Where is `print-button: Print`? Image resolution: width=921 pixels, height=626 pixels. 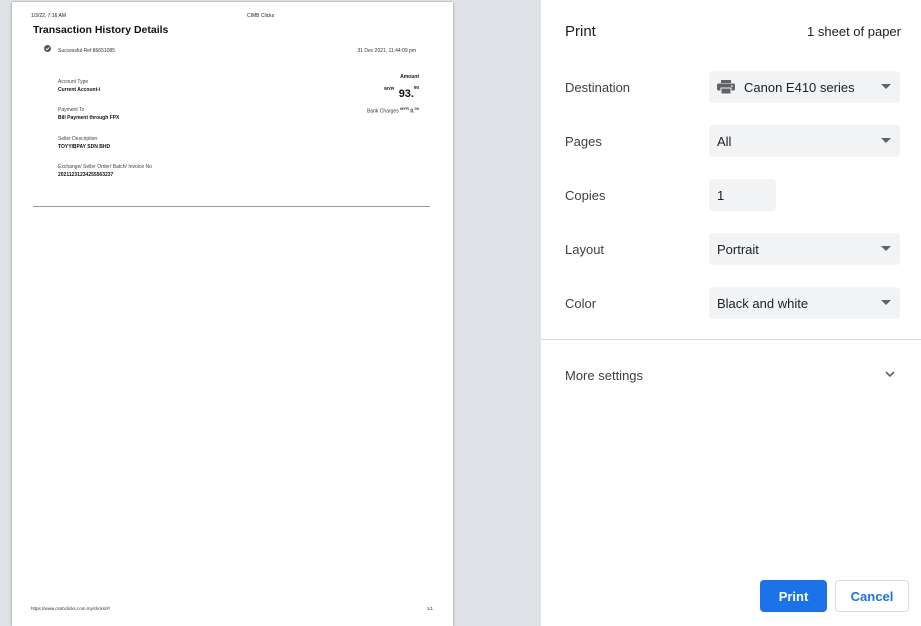 print-button: Print is located at coordinates (793, 596).